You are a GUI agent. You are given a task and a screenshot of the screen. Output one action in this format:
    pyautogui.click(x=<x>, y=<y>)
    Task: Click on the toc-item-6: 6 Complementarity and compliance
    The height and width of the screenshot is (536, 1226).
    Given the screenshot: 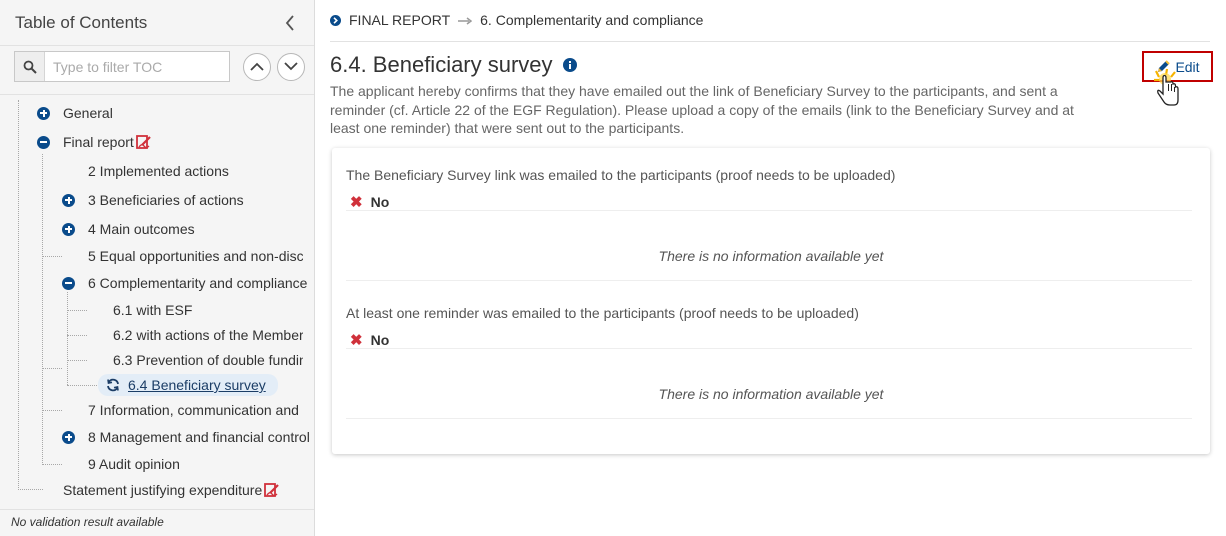 What is the action you would take?
    pyautogui.click(x=184, y=283)
    